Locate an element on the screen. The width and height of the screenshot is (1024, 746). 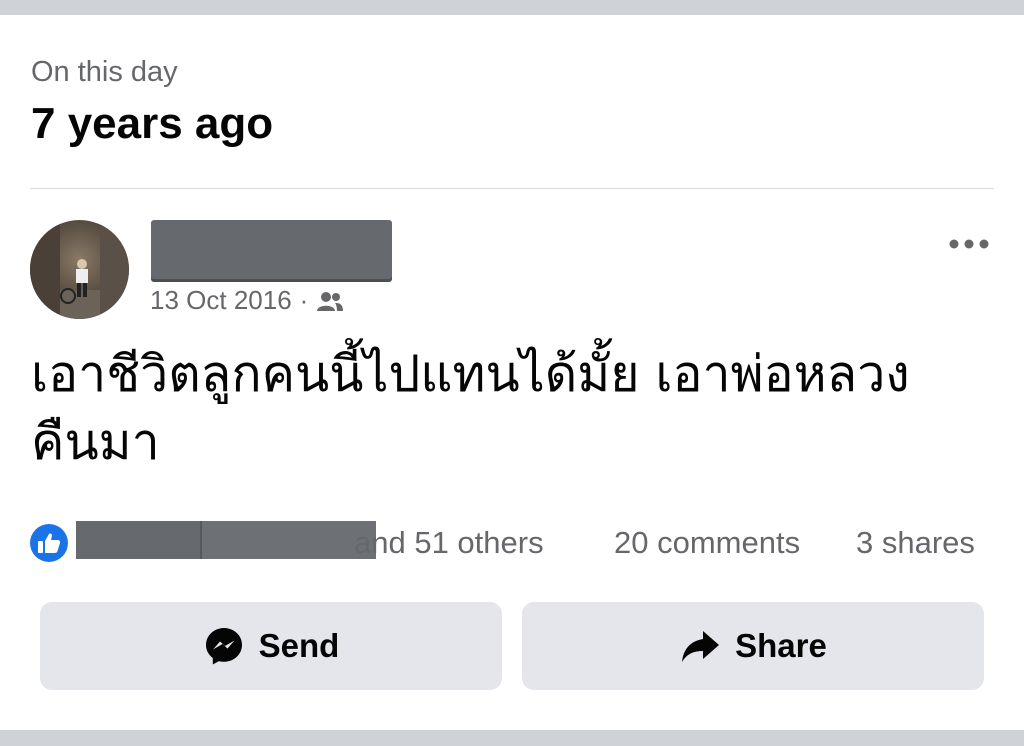
messenger-icon is located at coordinates (224, 646).